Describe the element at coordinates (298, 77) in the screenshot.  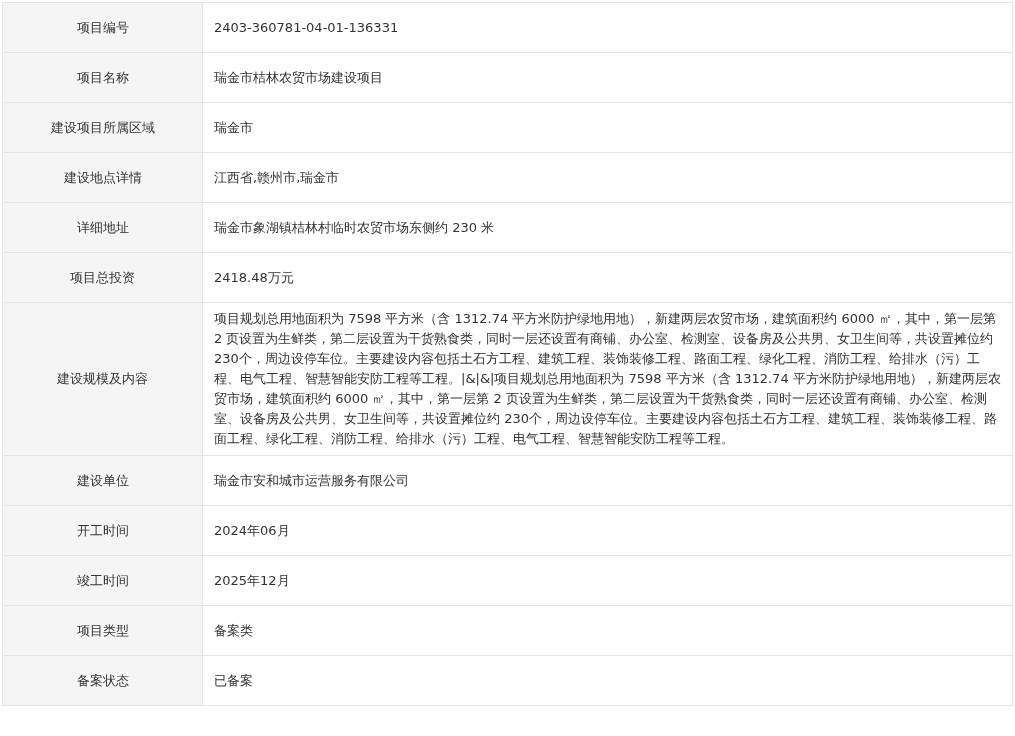
I see `field-value: 瑞金市桔林农贸市场建设项目` at that location.